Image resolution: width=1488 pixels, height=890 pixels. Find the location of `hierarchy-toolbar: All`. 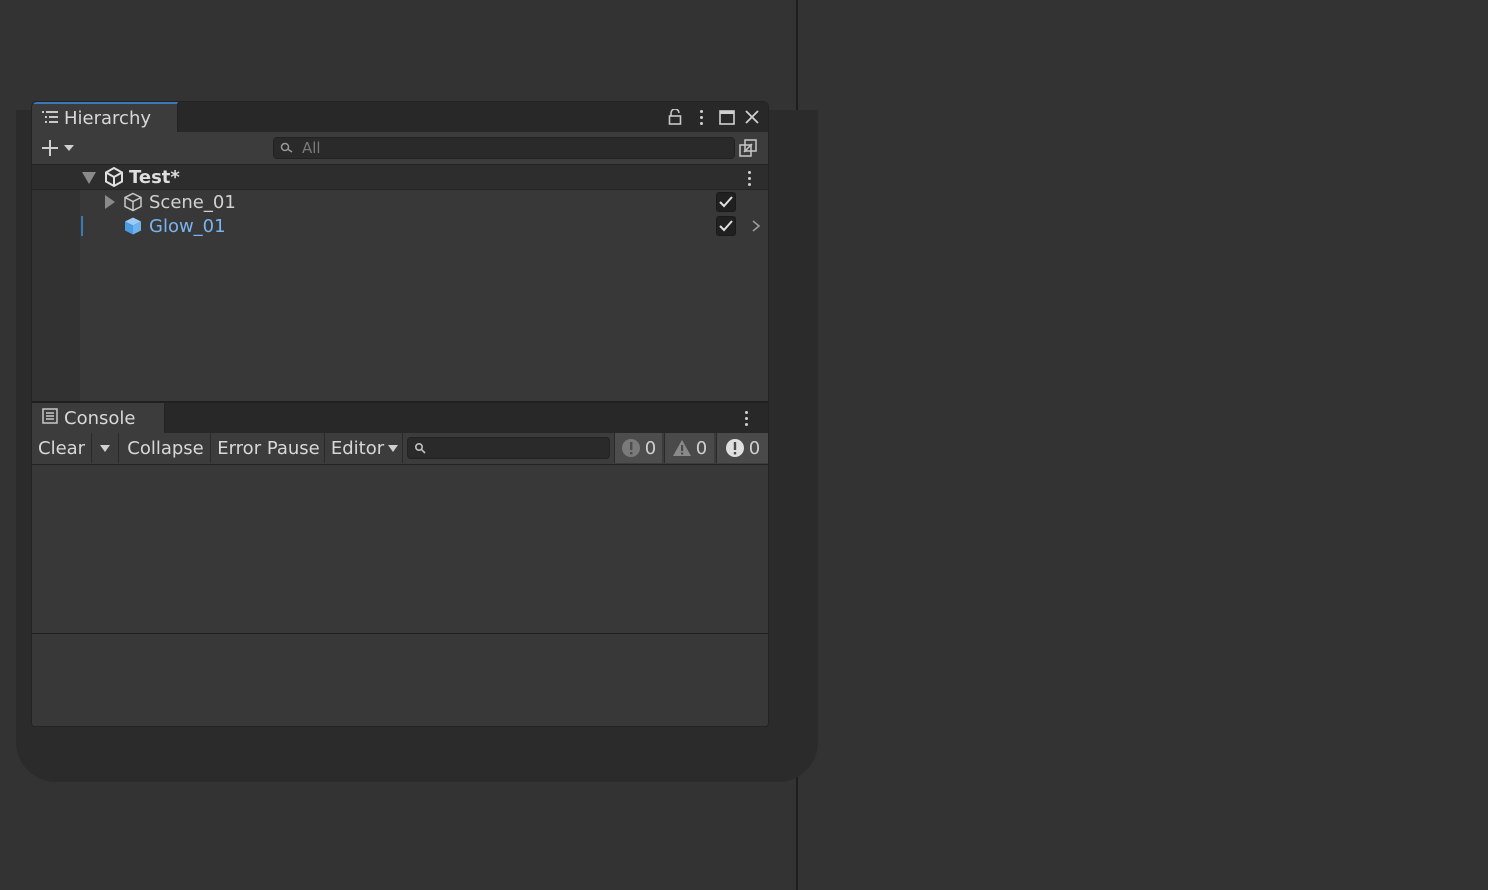

hierarchy-toolbar: All is located at coordinates (400, 148).